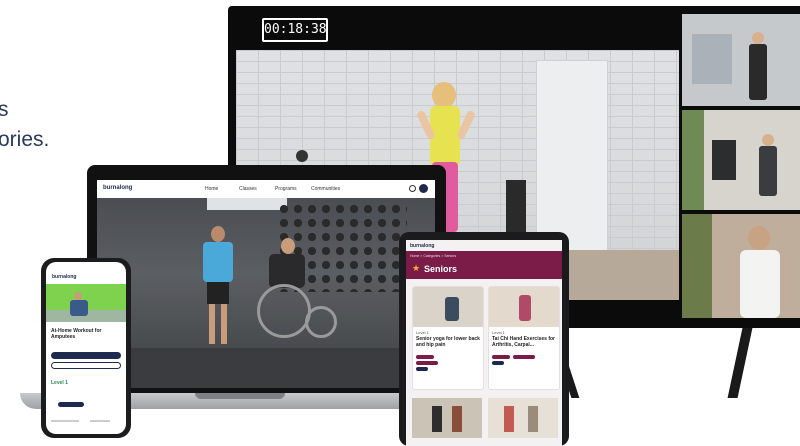 Image resolution: width=800 pixels, height=446 pixels. Describe the element at coordinates (4, 109) in the screenshot. I see `hero-text-line1: s` at that location.